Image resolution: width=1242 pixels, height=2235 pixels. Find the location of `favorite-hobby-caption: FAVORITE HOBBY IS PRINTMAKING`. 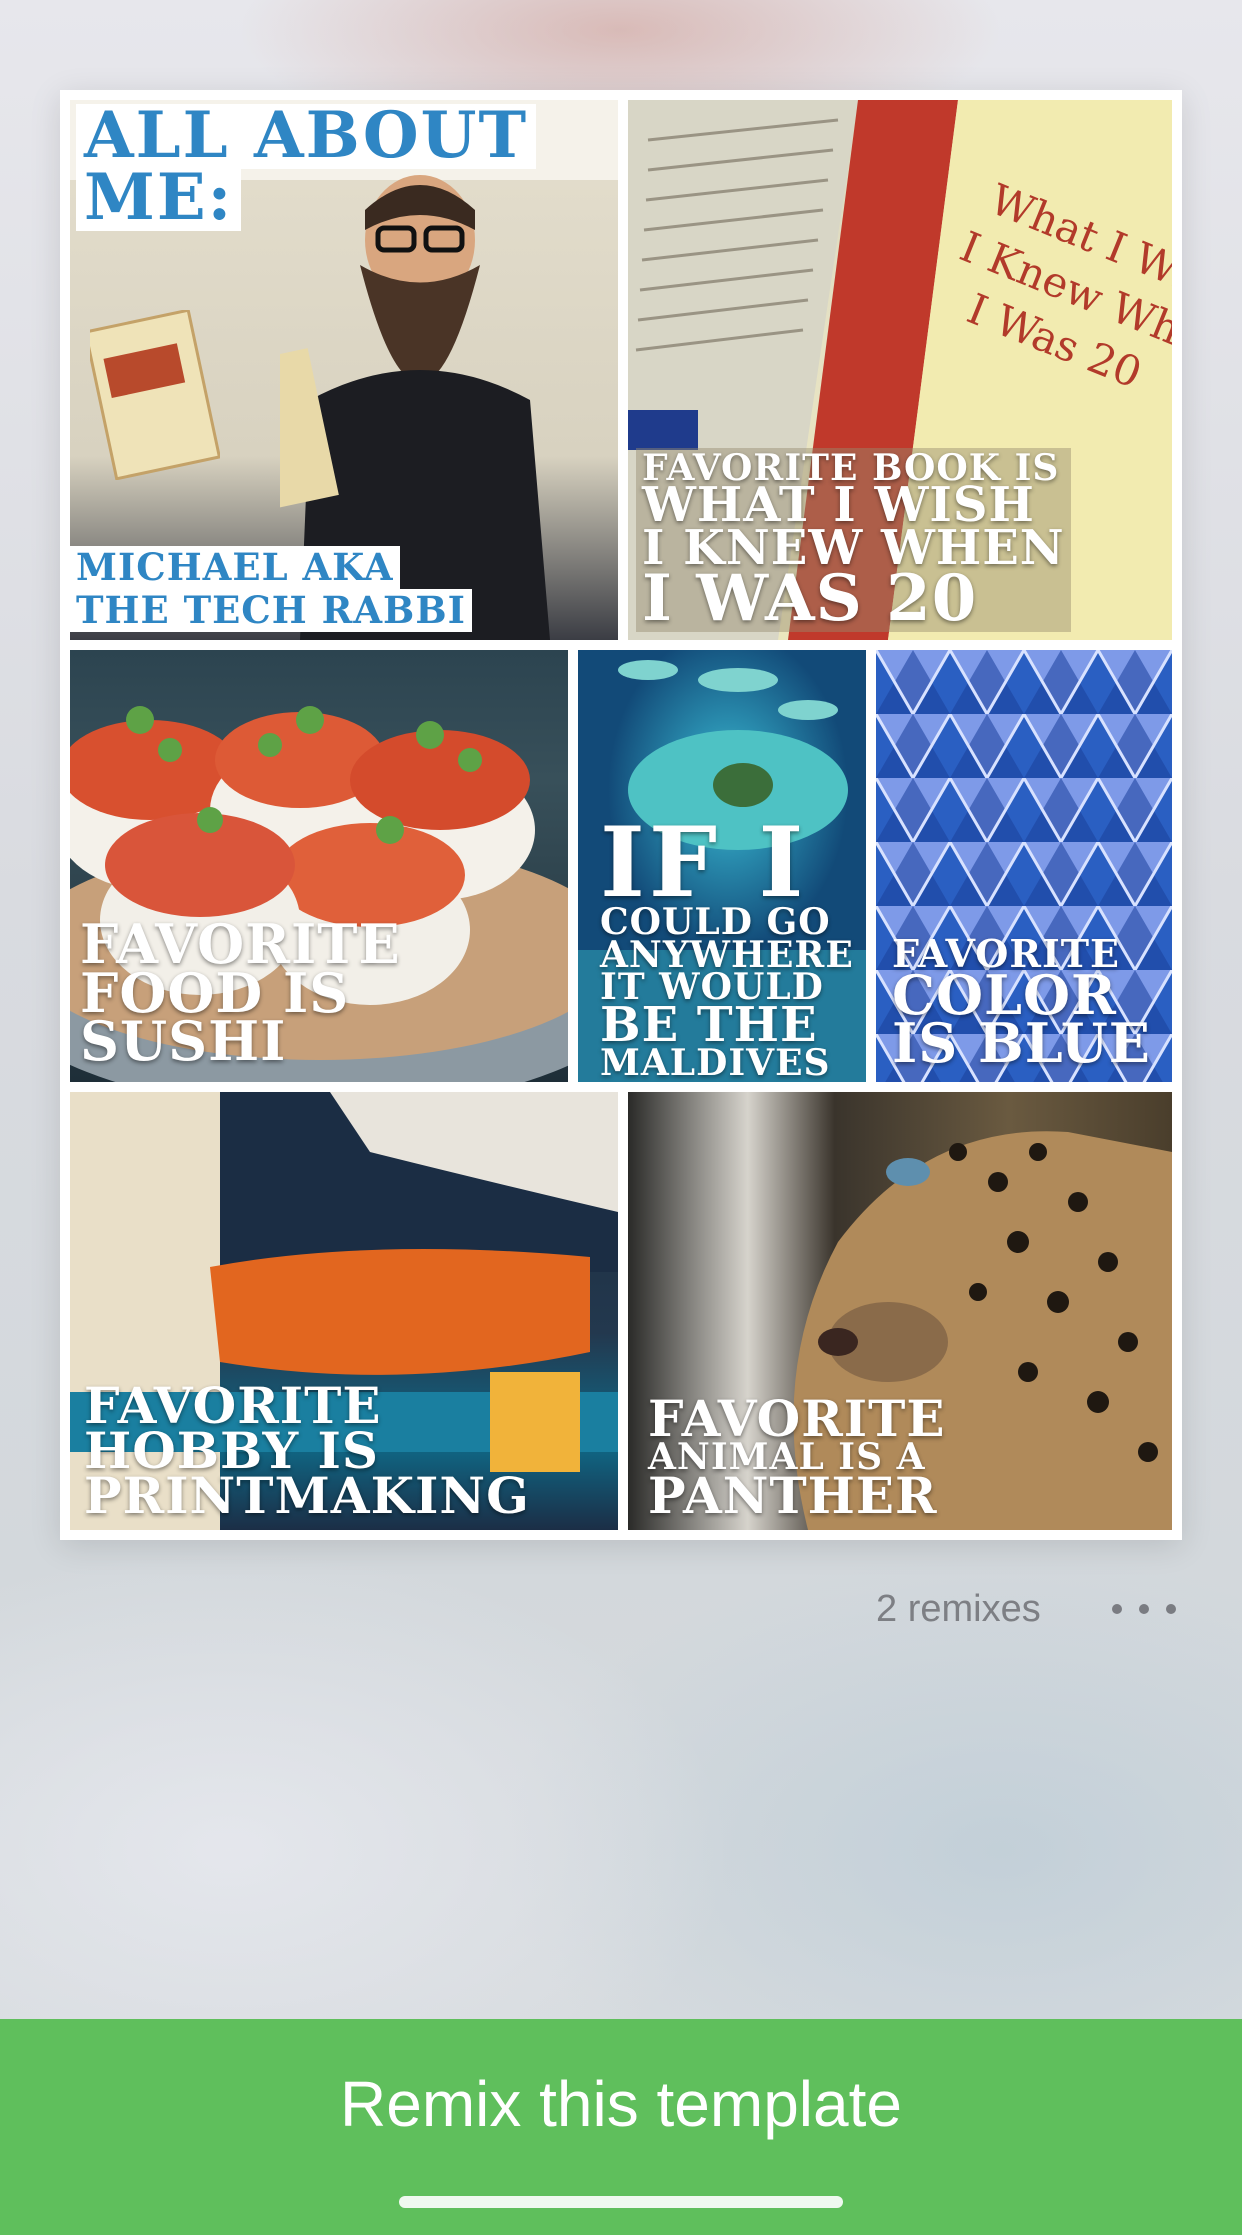

favorite-hobby-caption: FAVORITE HOBBY IS PRINTMAKING is located at coordinates (307, 1450).